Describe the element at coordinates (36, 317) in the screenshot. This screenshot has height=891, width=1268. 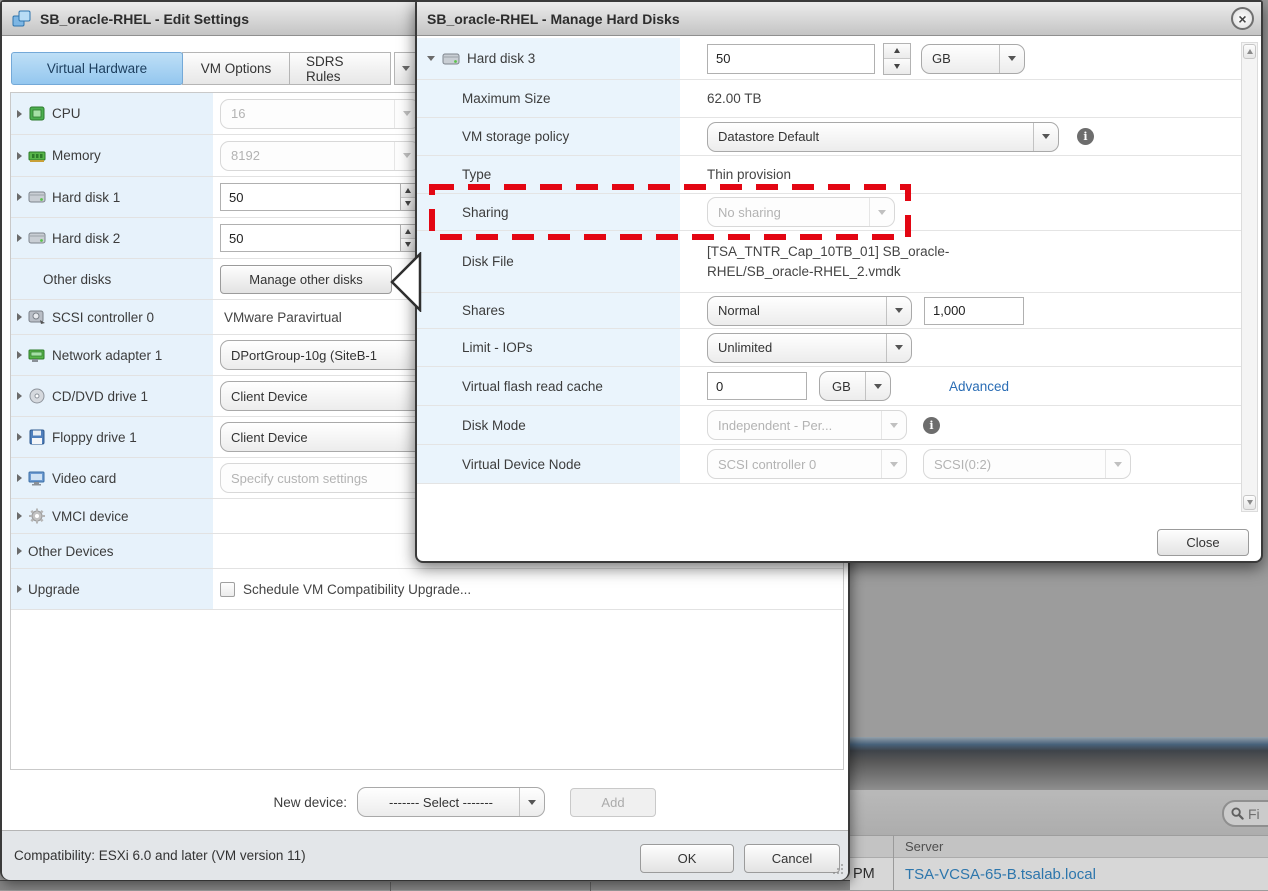
I see `scsi-controller-icon` at that location.